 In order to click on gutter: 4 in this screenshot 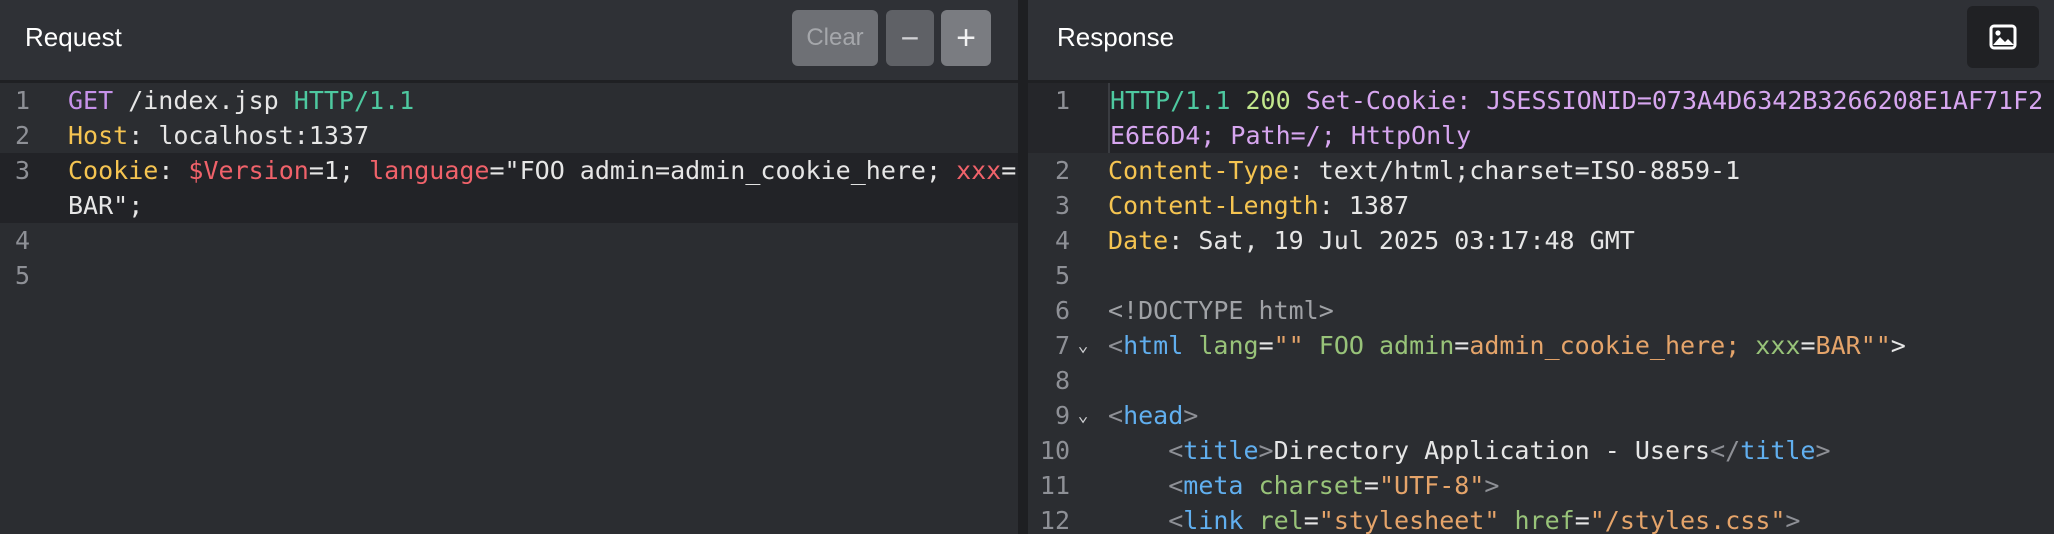, I will do `click(1068, 240)`.